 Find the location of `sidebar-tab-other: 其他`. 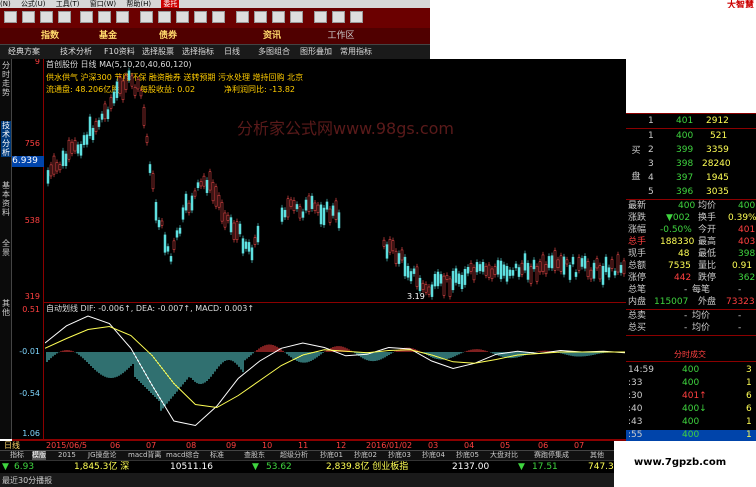

sidebar-tab-other: 其他 is located at coordinates (6, 308).